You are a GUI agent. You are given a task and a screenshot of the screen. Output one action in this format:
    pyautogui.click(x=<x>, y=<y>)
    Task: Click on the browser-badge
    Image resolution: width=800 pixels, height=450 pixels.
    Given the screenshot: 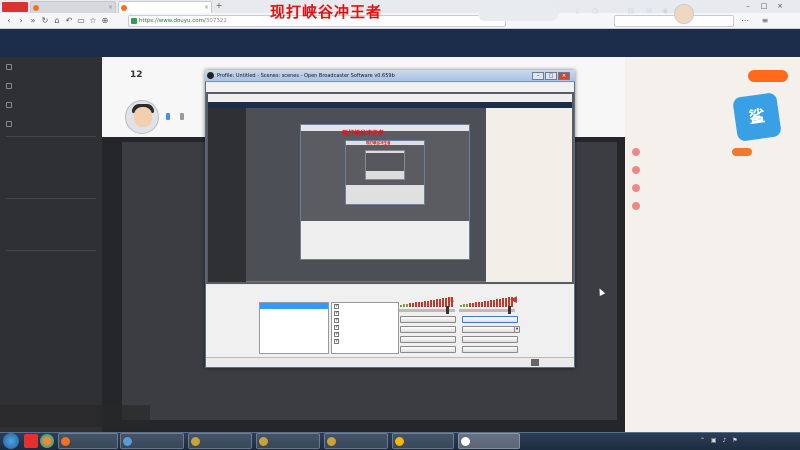 What is the action you would take?
    pyautogui.click(x=15, y=7)
    